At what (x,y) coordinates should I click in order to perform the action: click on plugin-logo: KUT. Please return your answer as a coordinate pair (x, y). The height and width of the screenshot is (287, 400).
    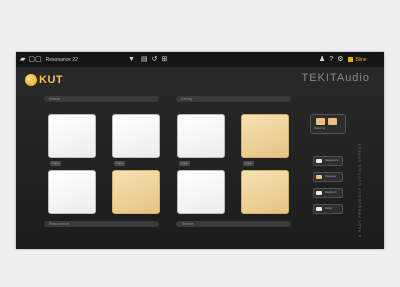
    Looking at the image, I should click on (44, 80).